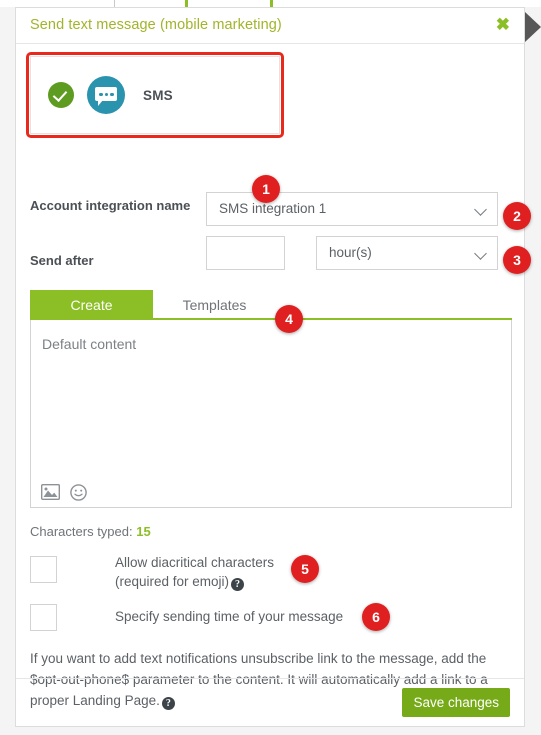 The image size is (541, 735). I want to click on check-icon, so click(61, 95).